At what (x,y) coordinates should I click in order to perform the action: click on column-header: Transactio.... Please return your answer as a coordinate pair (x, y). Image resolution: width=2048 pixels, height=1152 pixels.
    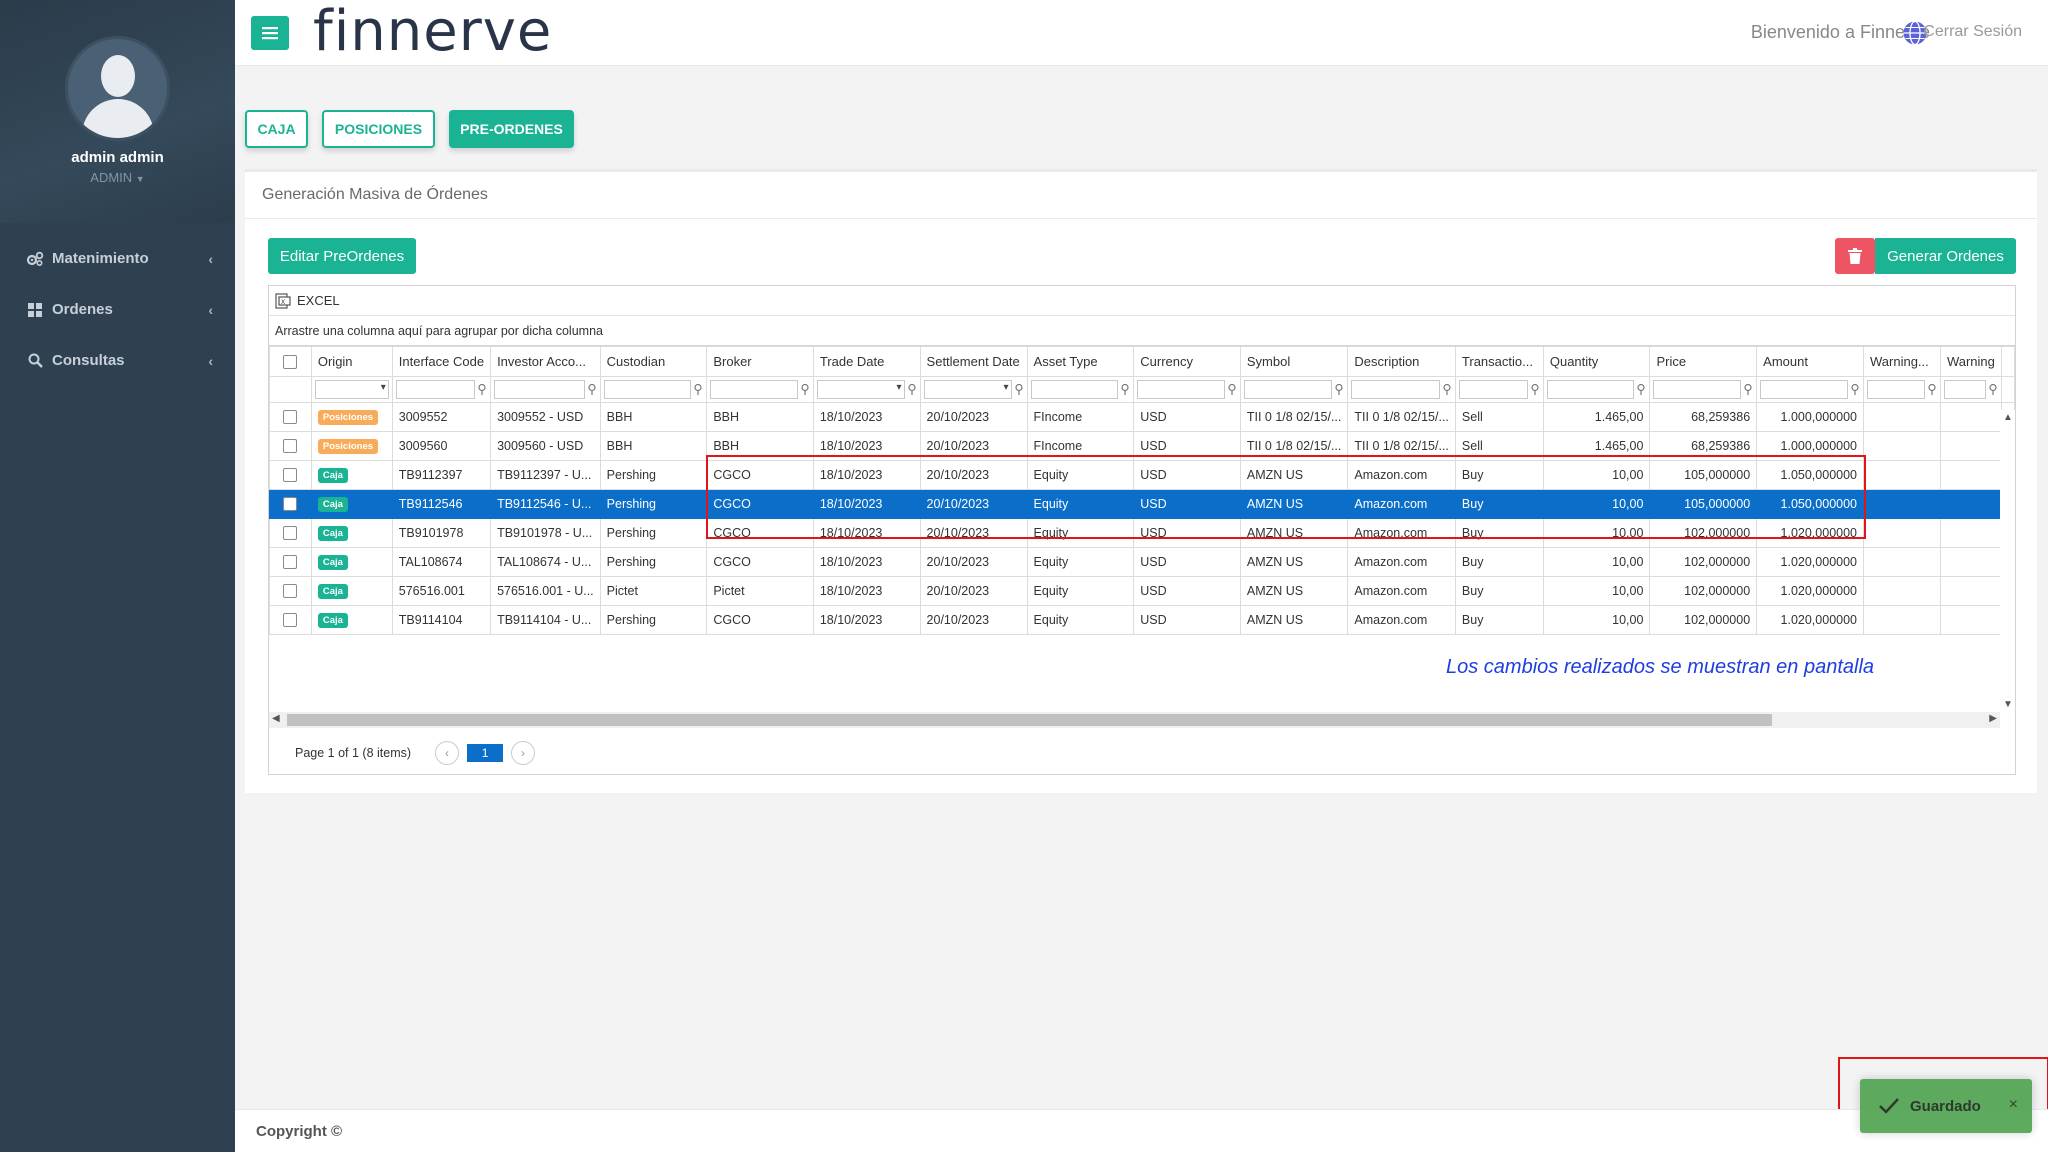
    Looking at the image, I should click on (1499, 361).